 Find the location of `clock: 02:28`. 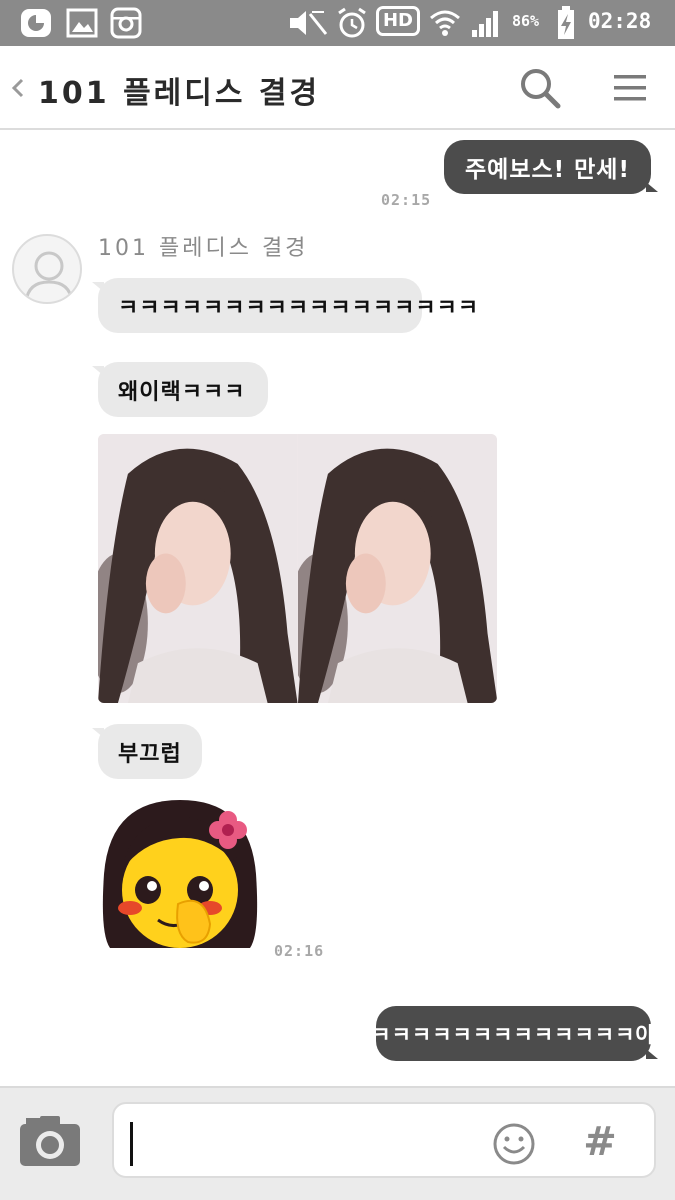

clock: 02:28 is located at coordinates (620, 21).